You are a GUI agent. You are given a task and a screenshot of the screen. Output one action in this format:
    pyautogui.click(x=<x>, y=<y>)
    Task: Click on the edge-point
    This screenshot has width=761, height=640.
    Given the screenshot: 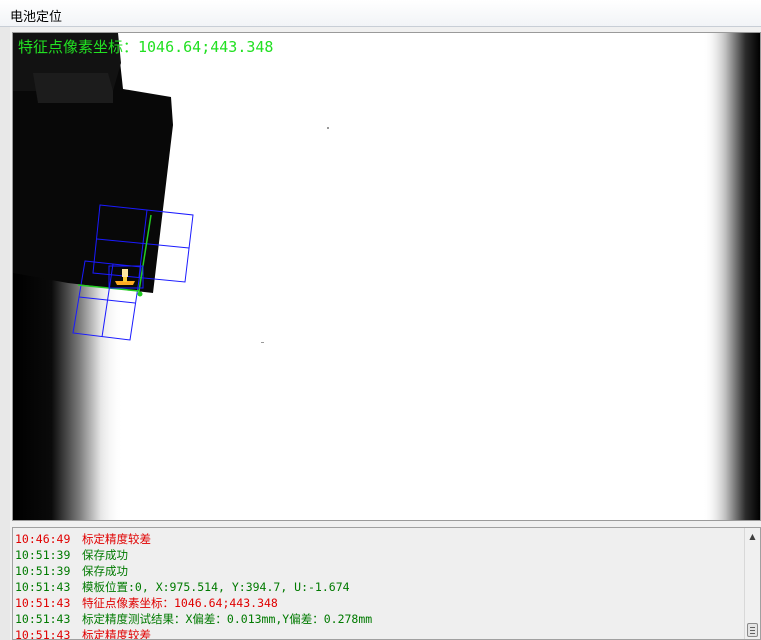 What is the action you would take?
    pyautogui.click(x=140, y=294)
    